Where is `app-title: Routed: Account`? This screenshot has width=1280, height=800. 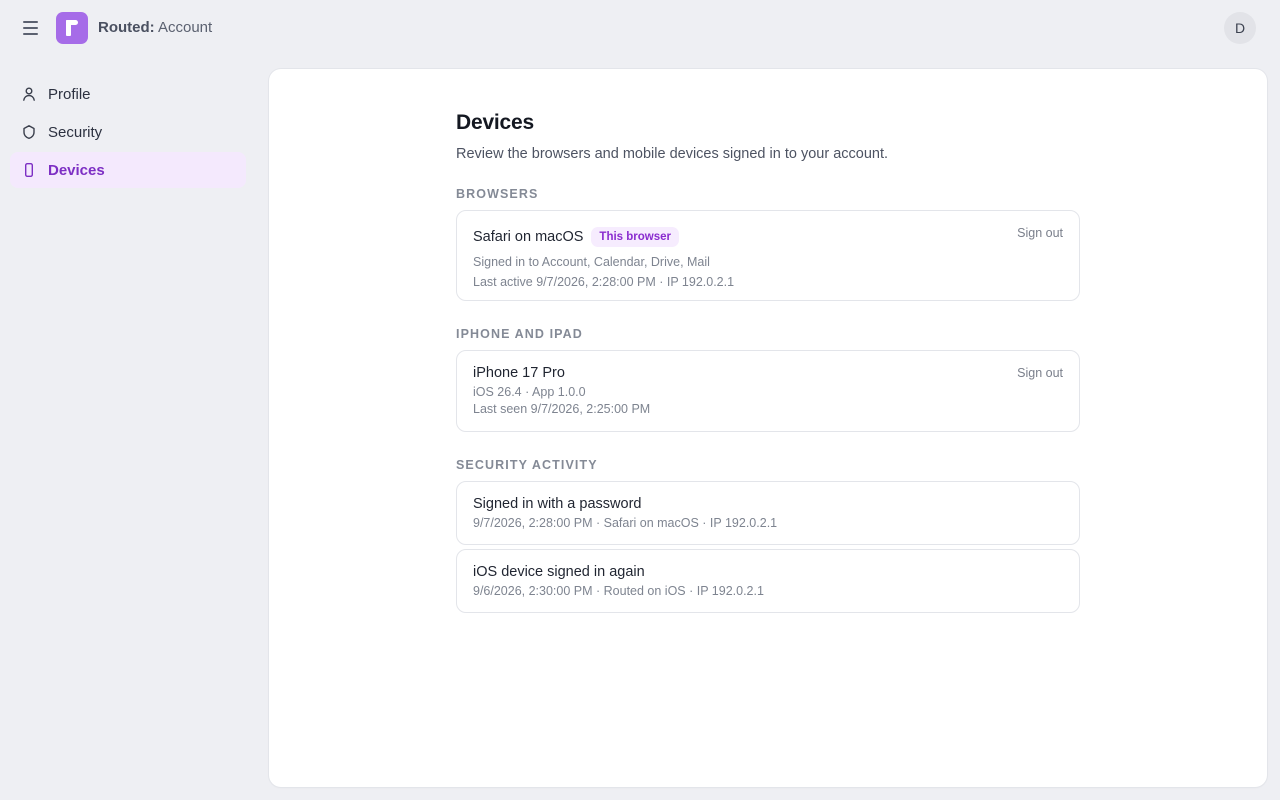 app-title: Routed: Account is located at coordinates (155, 27).